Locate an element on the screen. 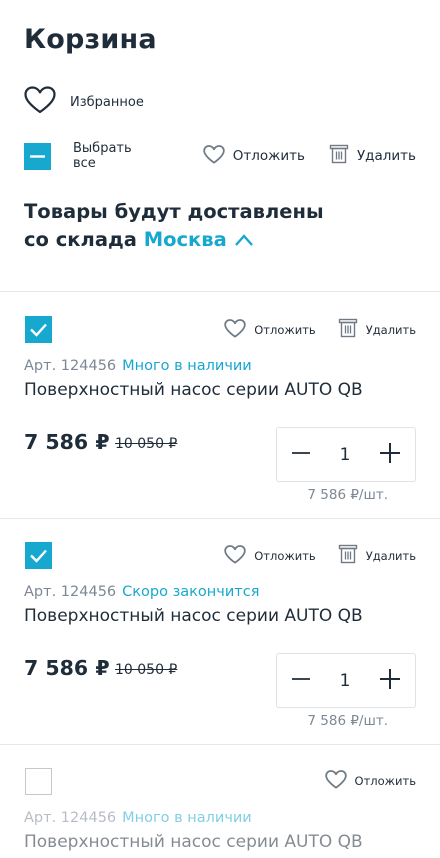  favorites-link: Избранное is located at coordinates (84, 102).